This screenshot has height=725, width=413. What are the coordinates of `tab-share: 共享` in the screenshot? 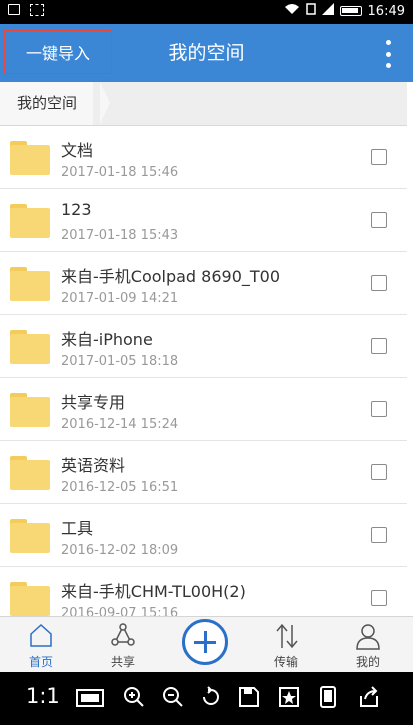 It's located at (123, 645).